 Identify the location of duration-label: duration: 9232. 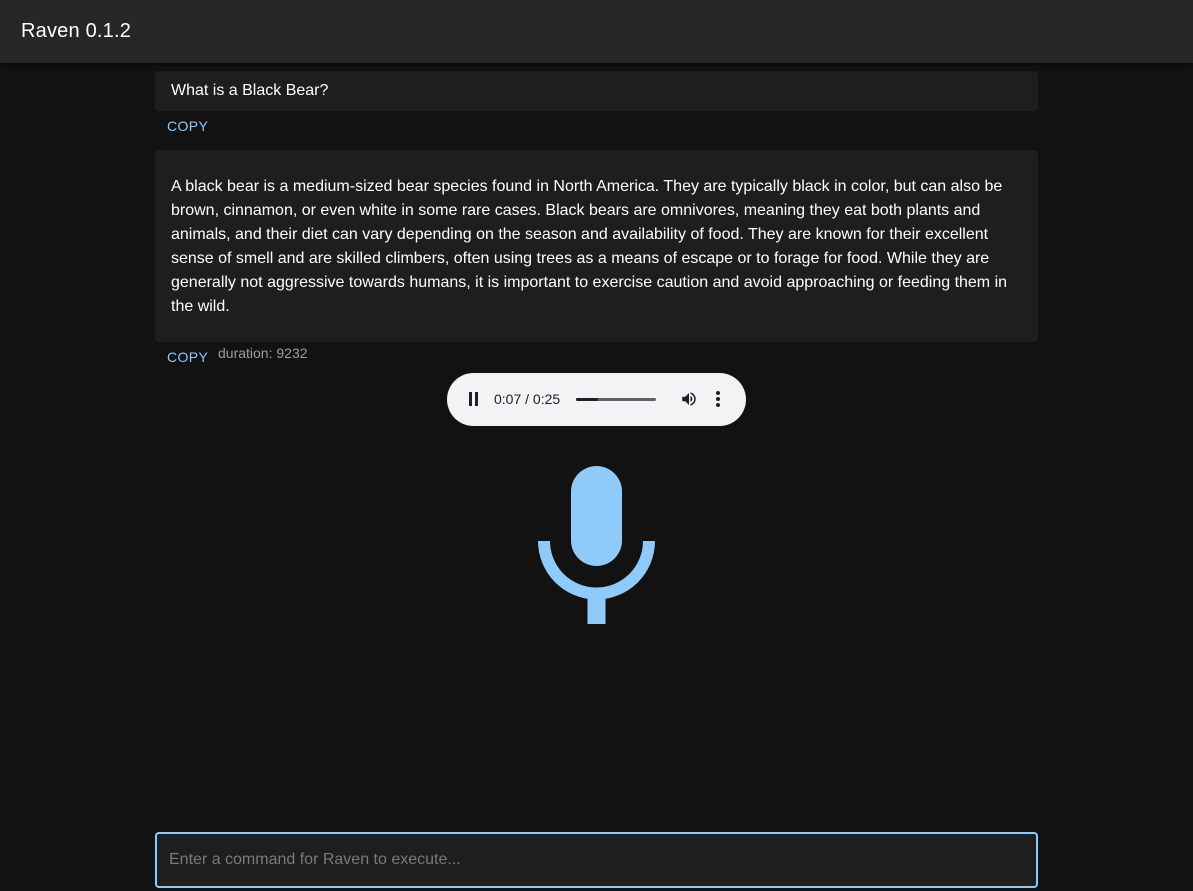
(263, 353).